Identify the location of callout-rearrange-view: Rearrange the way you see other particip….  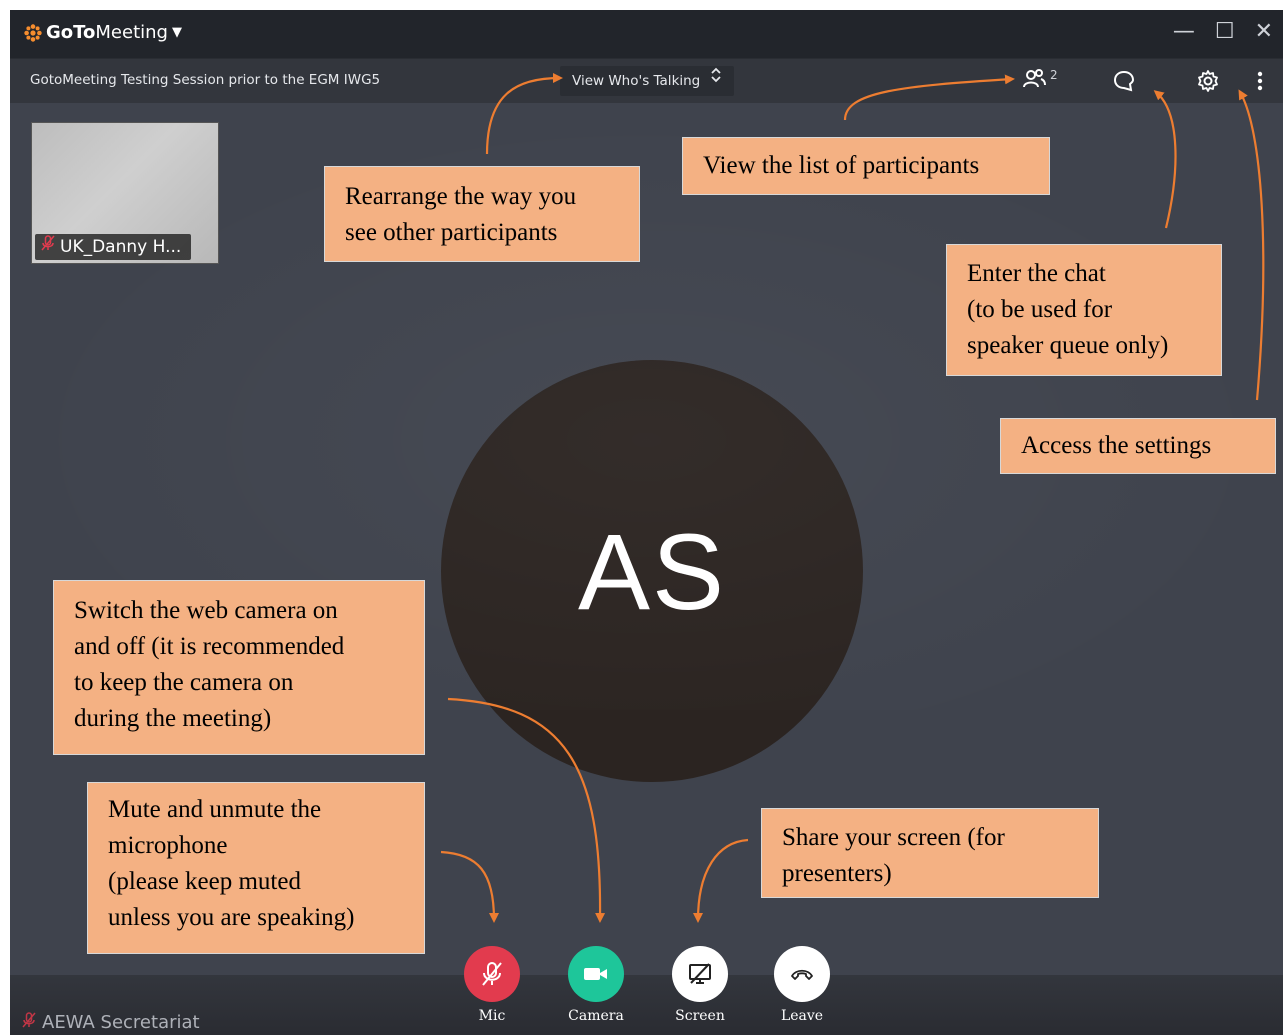
(482, 214).